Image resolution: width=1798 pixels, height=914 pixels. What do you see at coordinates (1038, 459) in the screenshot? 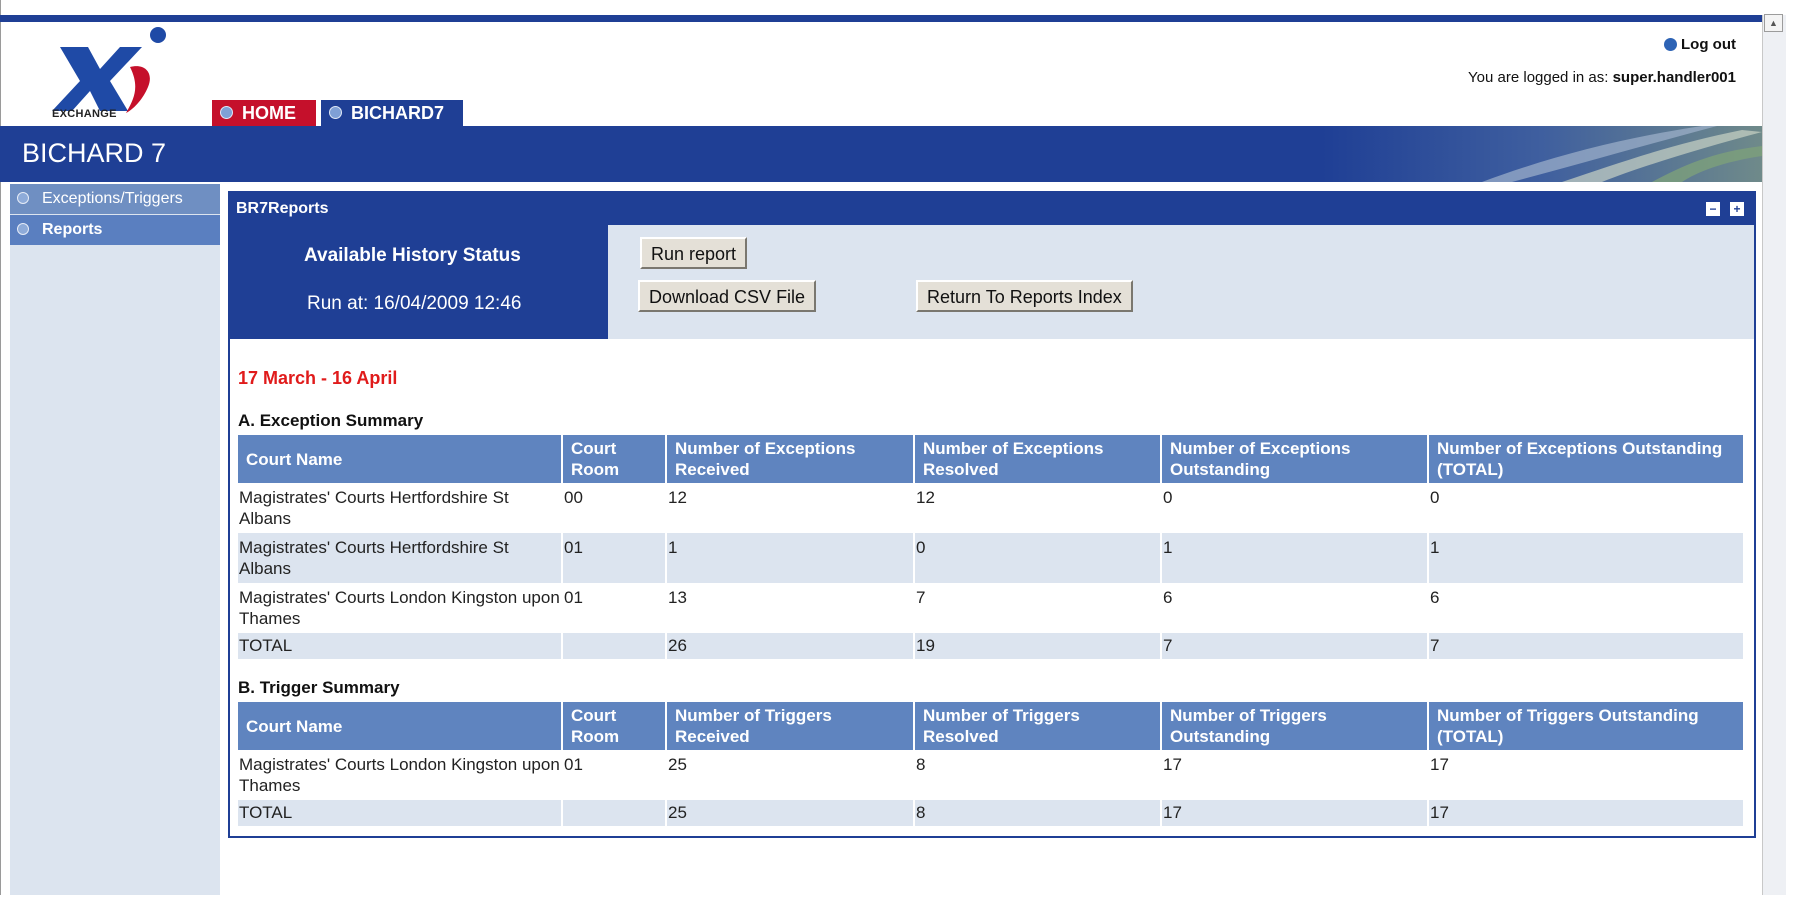
I see `column-header: Number of Exceptions Resolved` at bounding box center [1038, 459].